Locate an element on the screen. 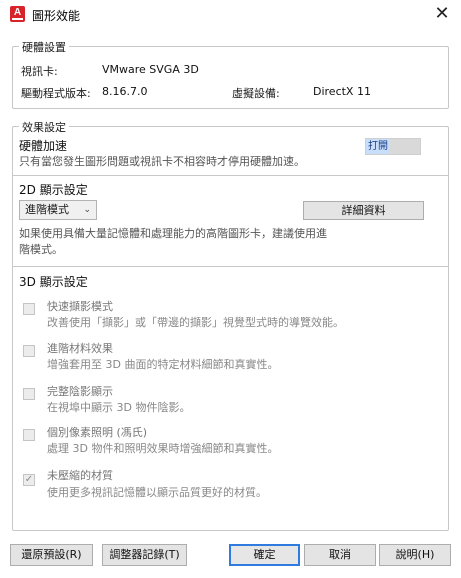  hw-accel-title: 硬體加速 is located at coordinates (43, 146).